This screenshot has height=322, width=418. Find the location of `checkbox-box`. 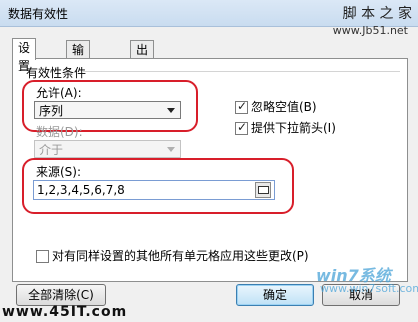

checkbox-box is located at coordinates (42, 256).